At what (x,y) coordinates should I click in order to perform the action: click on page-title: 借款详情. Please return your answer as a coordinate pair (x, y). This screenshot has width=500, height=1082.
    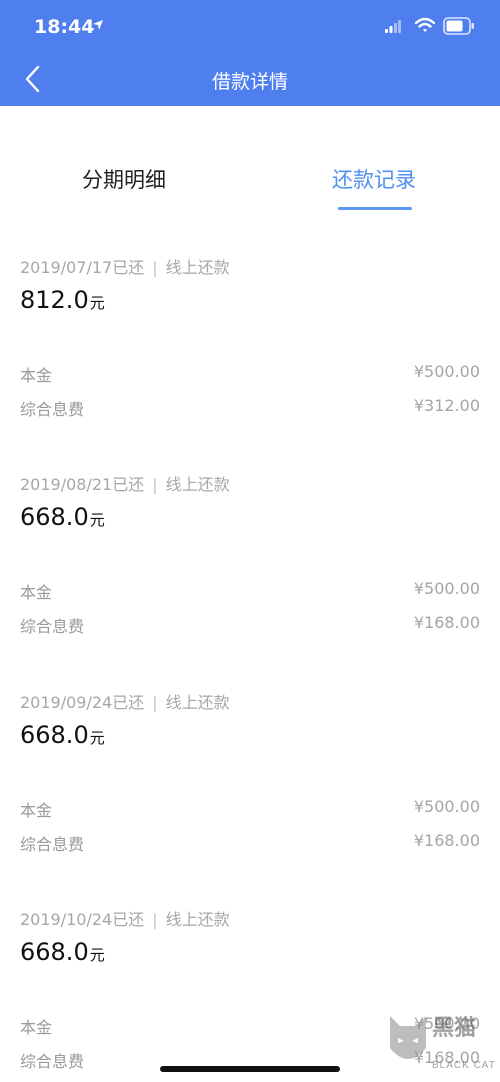
    Looking at the image, I should click on (249, 82).